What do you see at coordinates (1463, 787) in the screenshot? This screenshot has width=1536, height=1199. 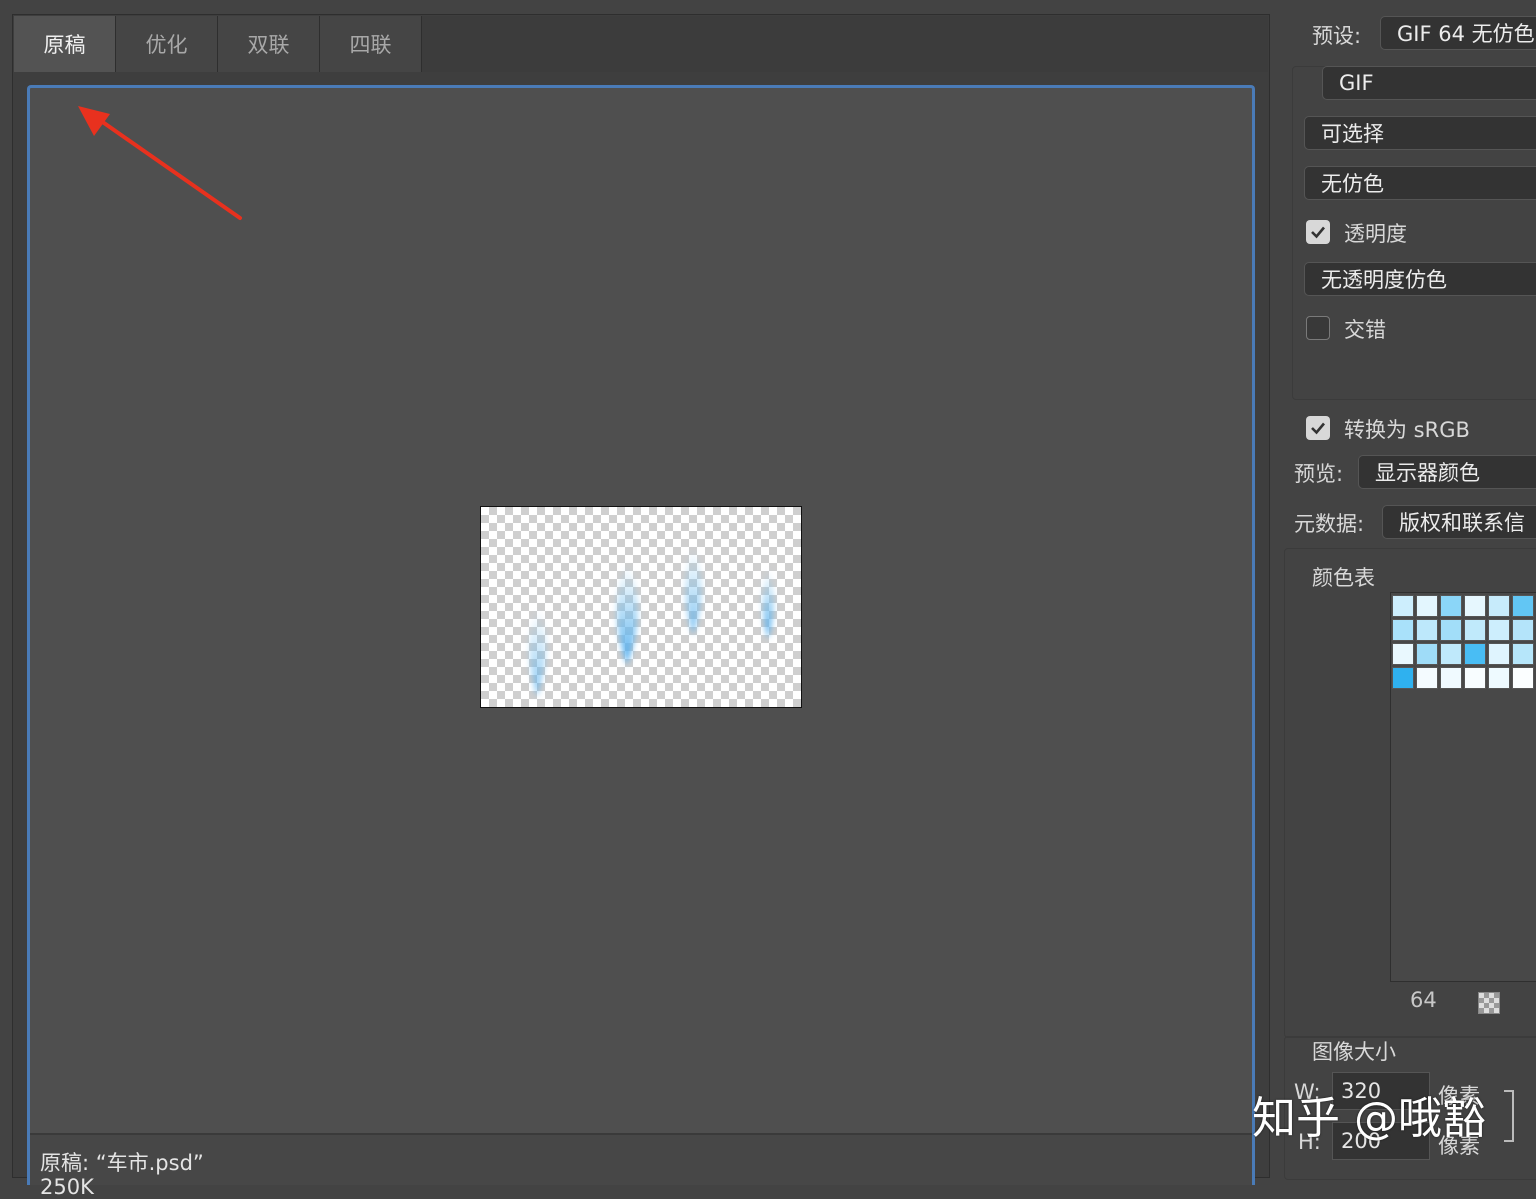 I see `color-table-palette` at bounding box center [1463, 787].